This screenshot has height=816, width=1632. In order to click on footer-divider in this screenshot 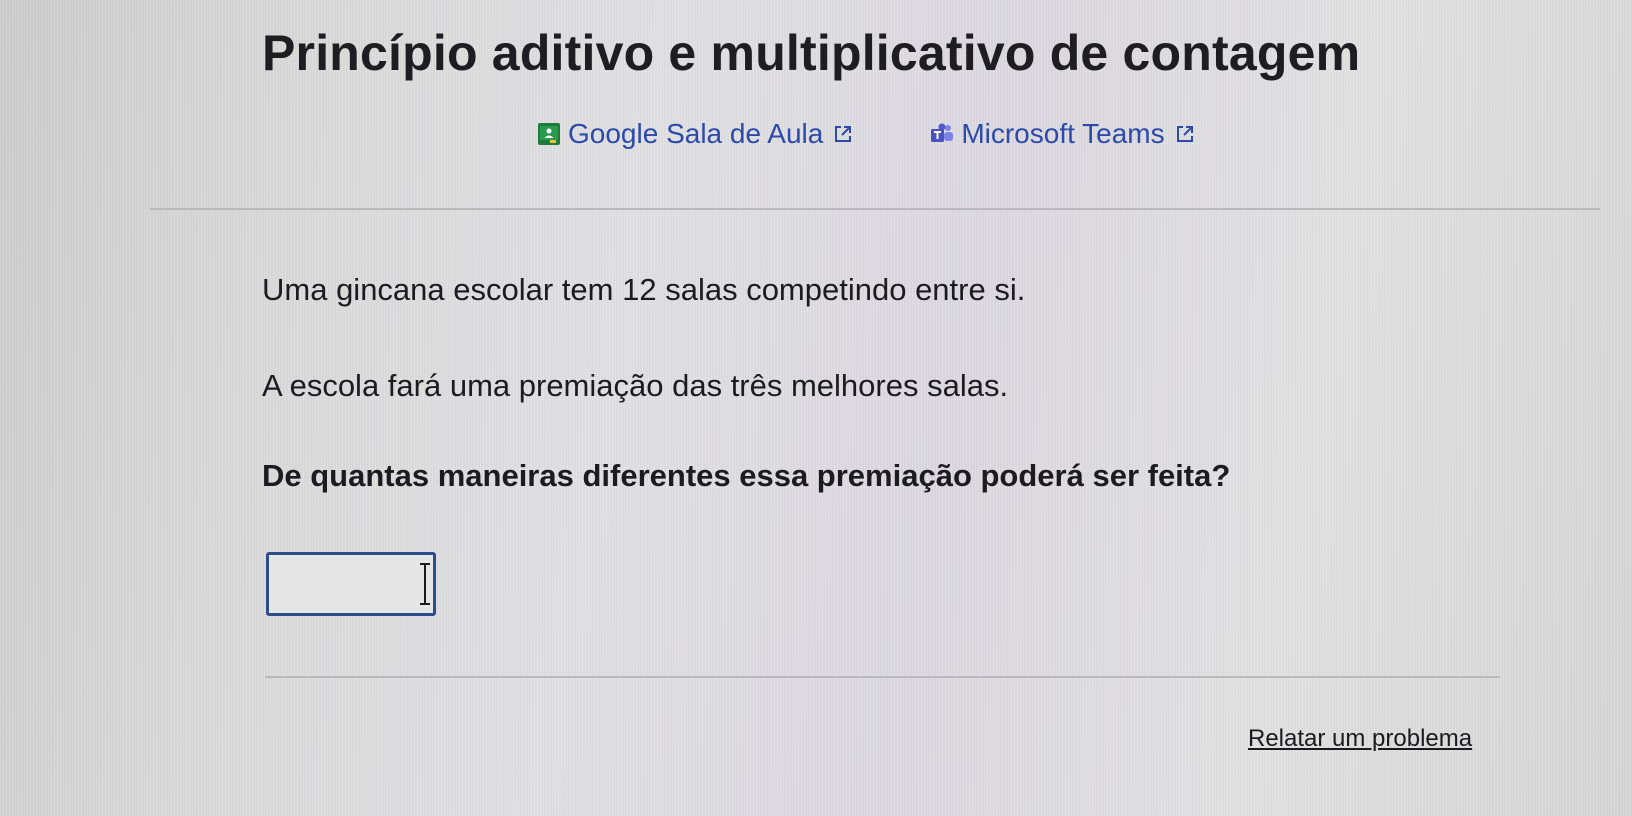, I will do `click(882, 677)`.